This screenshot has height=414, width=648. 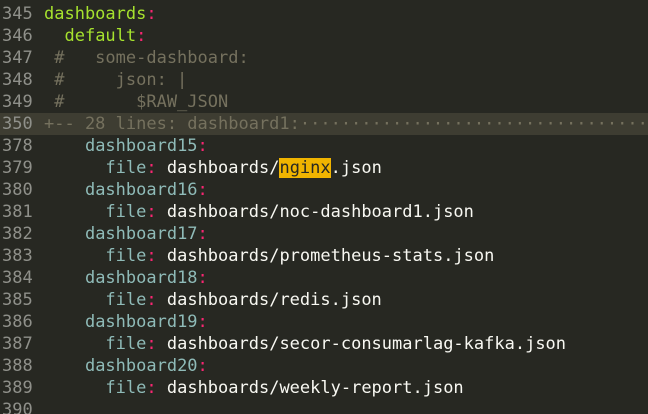 What do you see at coordinates (17, 407) in the screenshot?
I see `line-number: 390` at bounding box center [17, 407].